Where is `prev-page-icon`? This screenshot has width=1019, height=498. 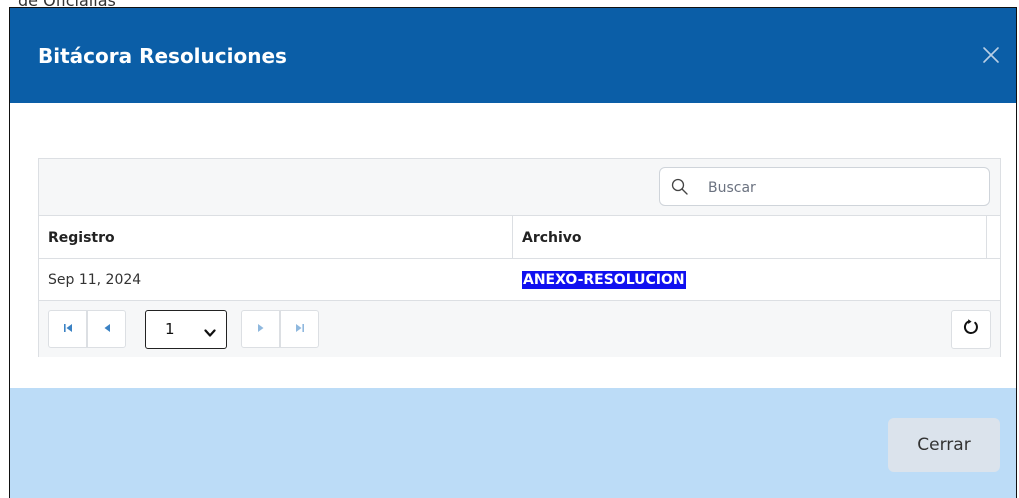
prev-page-icon is located at coordinates (107, 329).